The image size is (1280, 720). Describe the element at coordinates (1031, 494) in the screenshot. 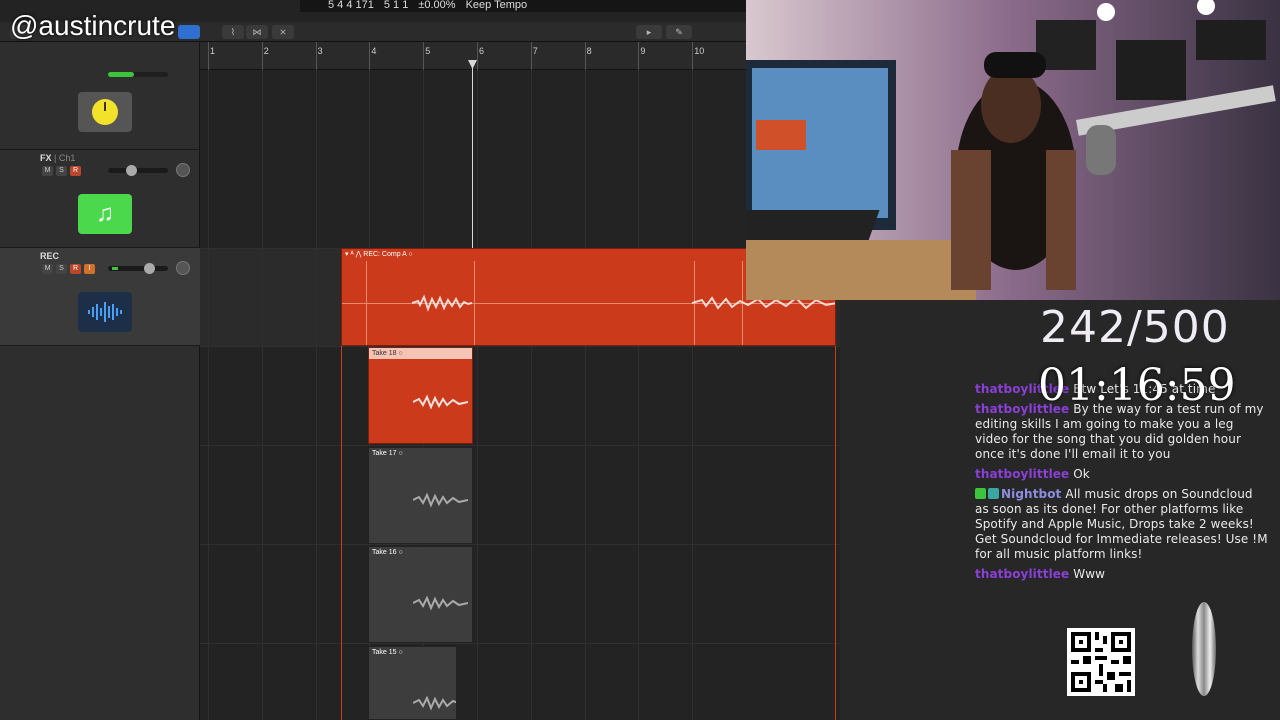

I see `chat-username: Nightbot` at that location.